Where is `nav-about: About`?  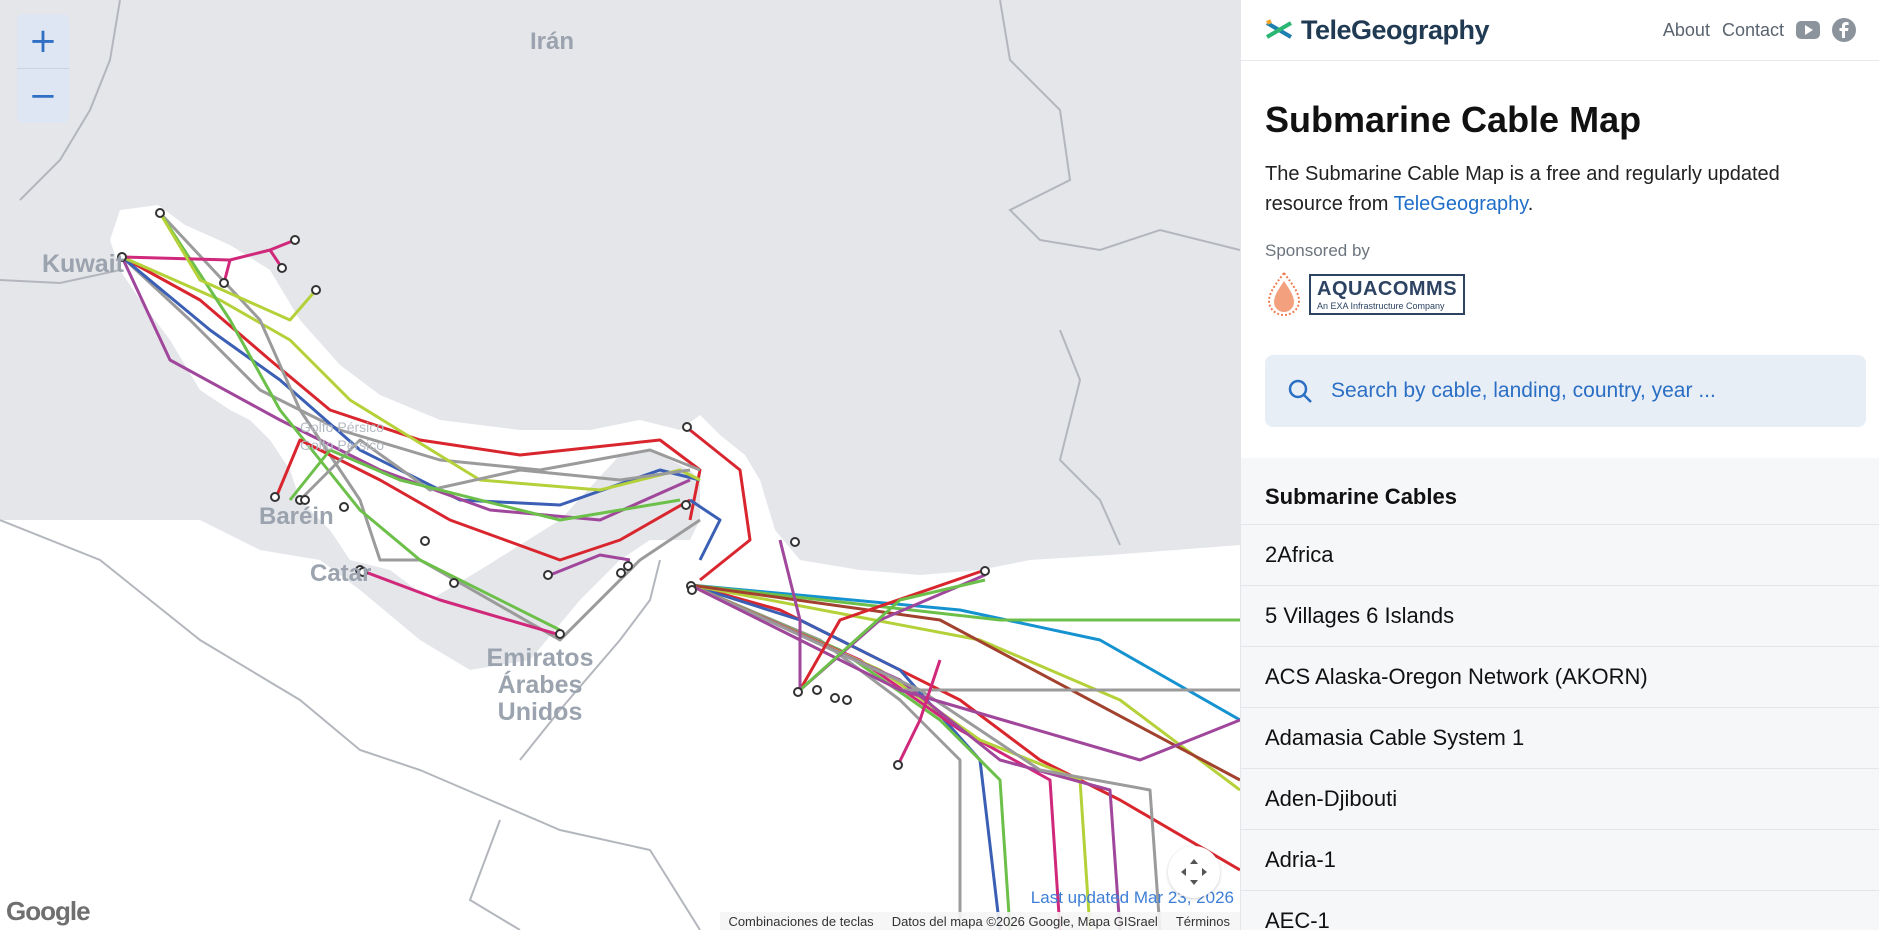 nav-about: About is located at coordinates (1686, 30).